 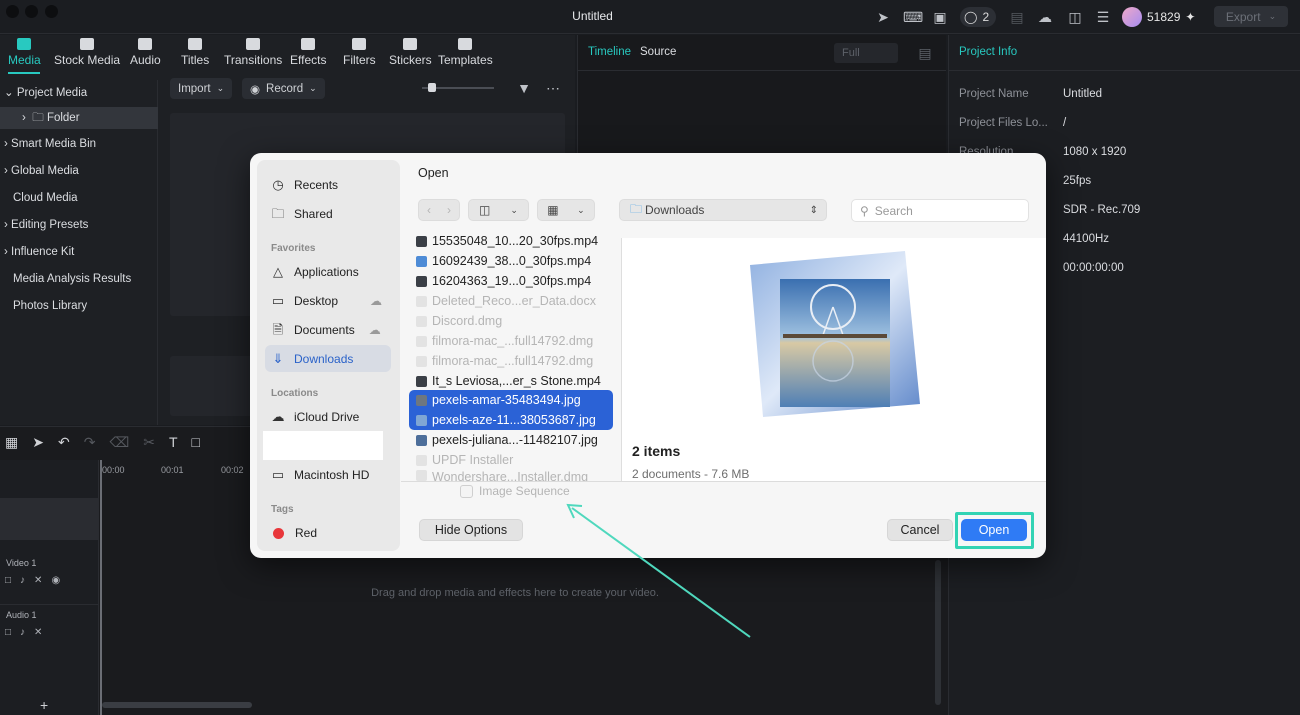 I want to click on quality-select: Full, so click(x=866, y=53).